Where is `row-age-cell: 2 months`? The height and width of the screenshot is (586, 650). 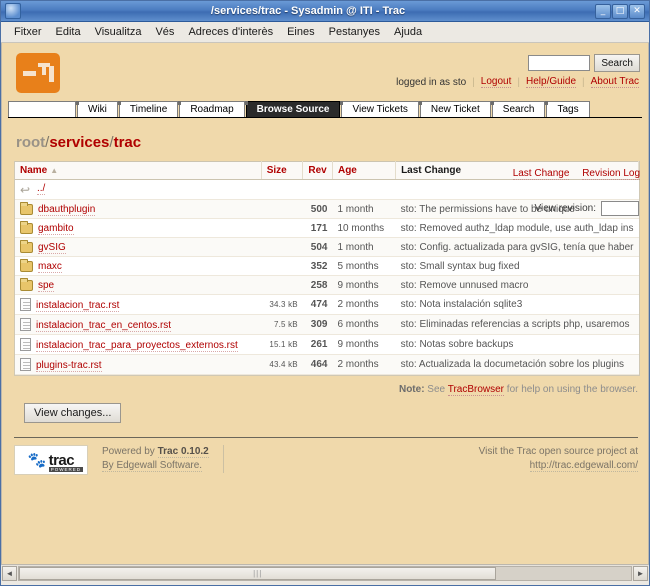
row-age-cell: 2 months is located at coordinates (364, 304).